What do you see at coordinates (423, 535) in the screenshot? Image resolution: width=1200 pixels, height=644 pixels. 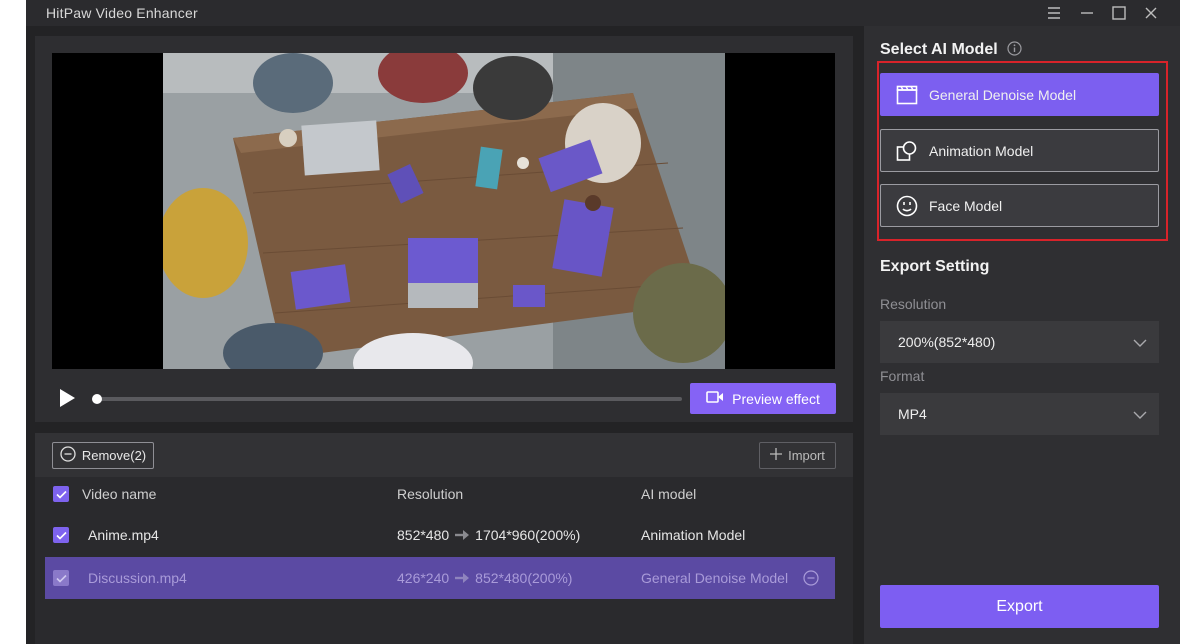 I see `row-resolution-from: 852*480` at bounding box center [423, 535].